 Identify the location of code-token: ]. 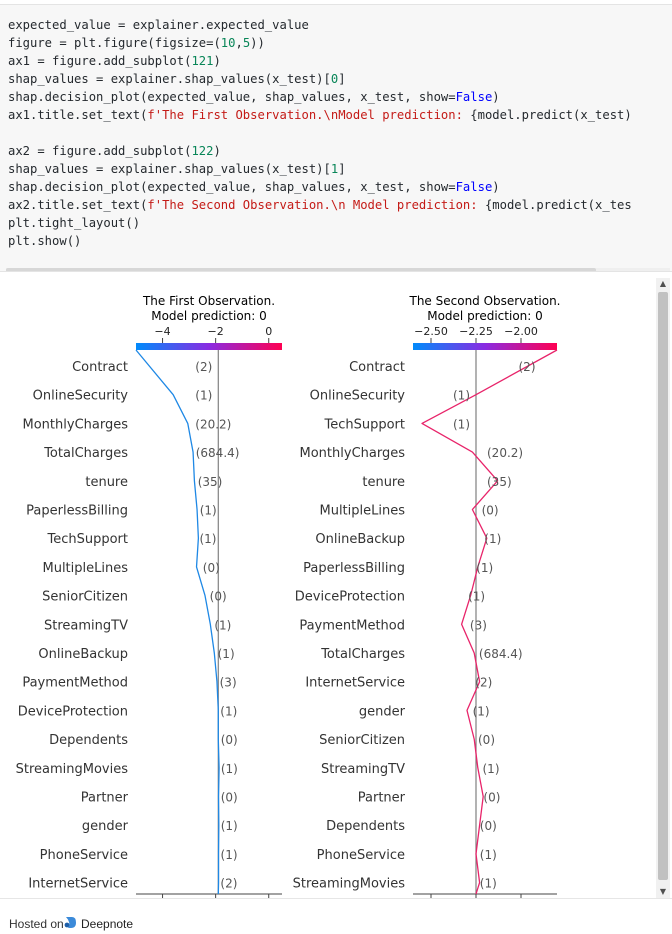
(342, 79).